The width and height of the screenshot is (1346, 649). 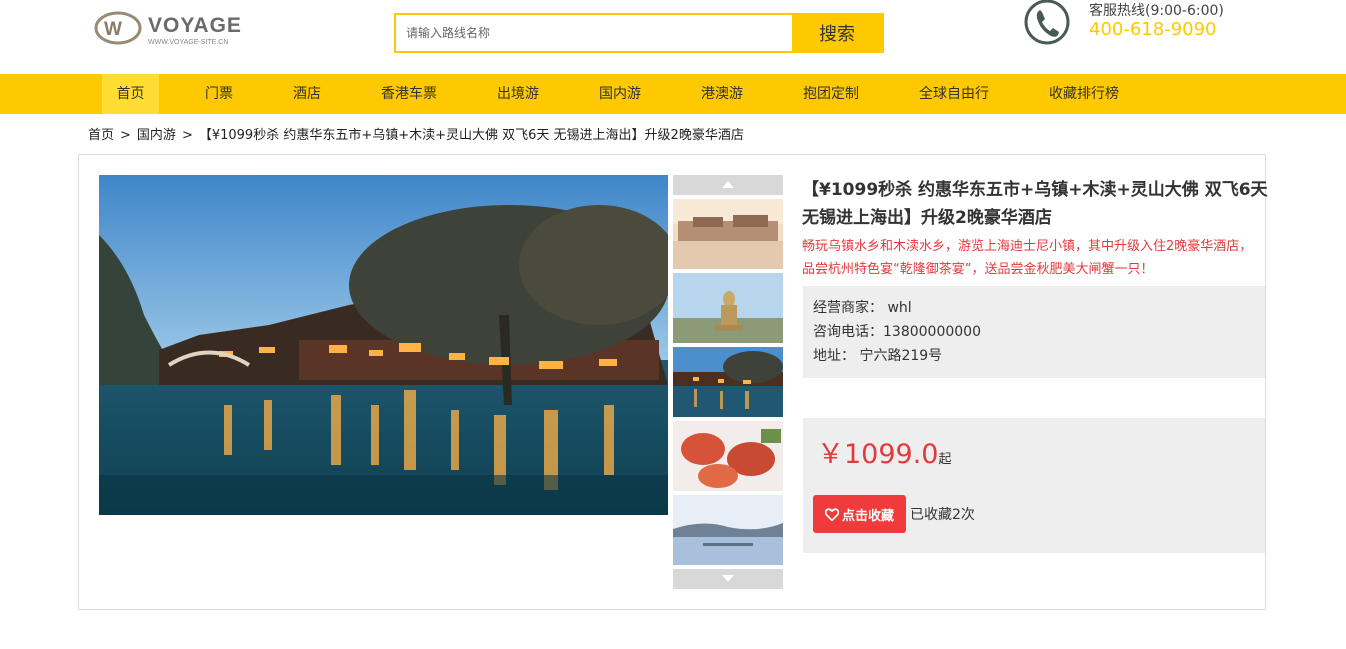 What do you see at coordinates (831, 94) in the screenshot?
I see `nav-item-group-custom: 抱团定制` at bounding box center [831, 94].